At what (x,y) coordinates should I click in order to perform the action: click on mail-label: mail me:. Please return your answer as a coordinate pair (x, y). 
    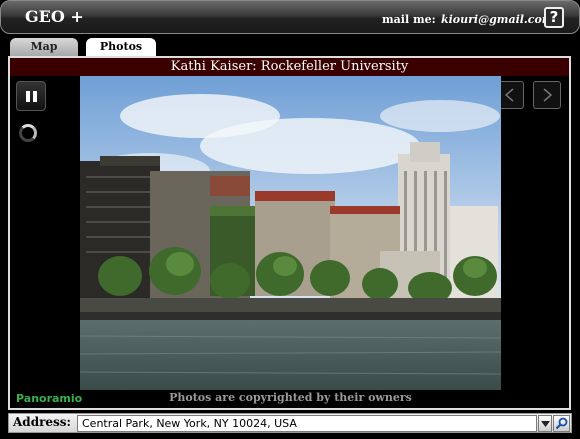
    Looking at the image, I should click on (409, 19).